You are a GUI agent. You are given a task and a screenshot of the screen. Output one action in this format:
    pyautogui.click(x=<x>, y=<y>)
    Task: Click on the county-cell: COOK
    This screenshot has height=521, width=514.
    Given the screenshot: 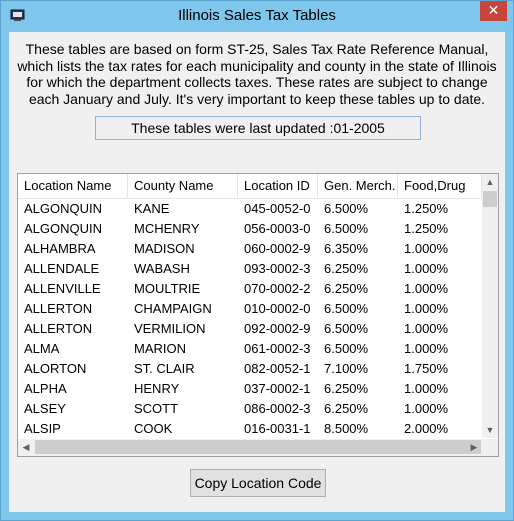 What is the action you would take?
    pyautogui.click(x=153, y=428)
    